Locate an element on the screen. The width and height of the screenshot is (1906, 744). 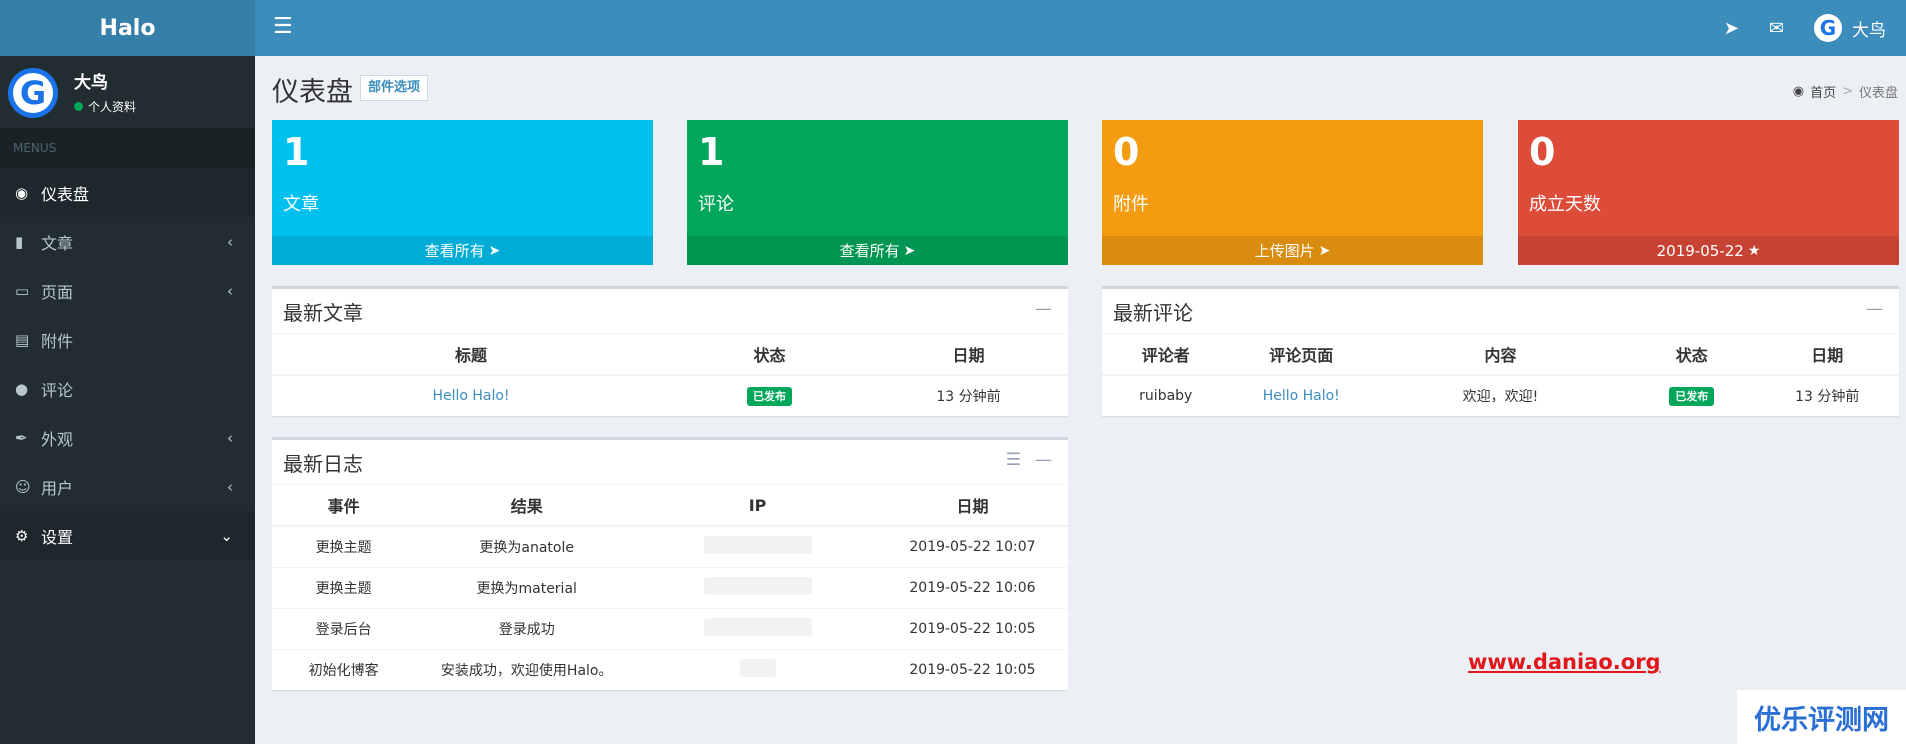
sidebar-item-label: 设置 is located at coordinates (57, 537).